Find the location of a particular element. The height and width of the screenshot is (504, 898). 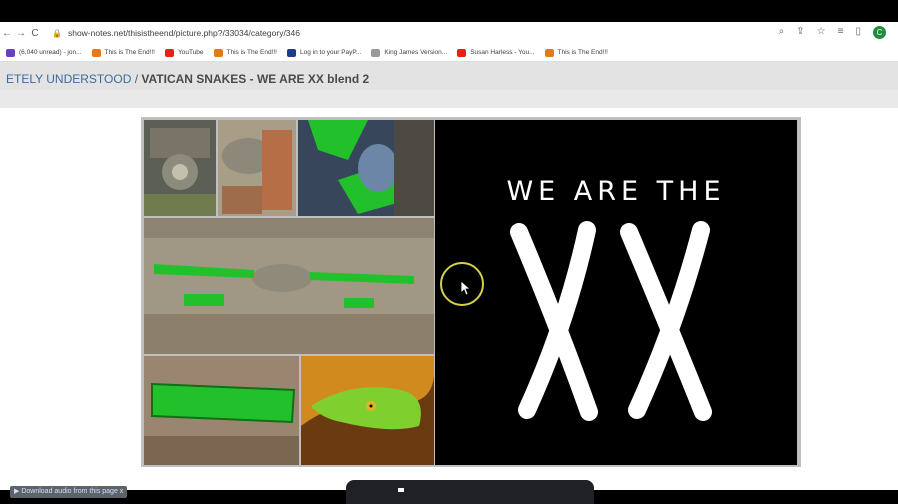

download-audio-close: x is located at coordinates (122, 491).